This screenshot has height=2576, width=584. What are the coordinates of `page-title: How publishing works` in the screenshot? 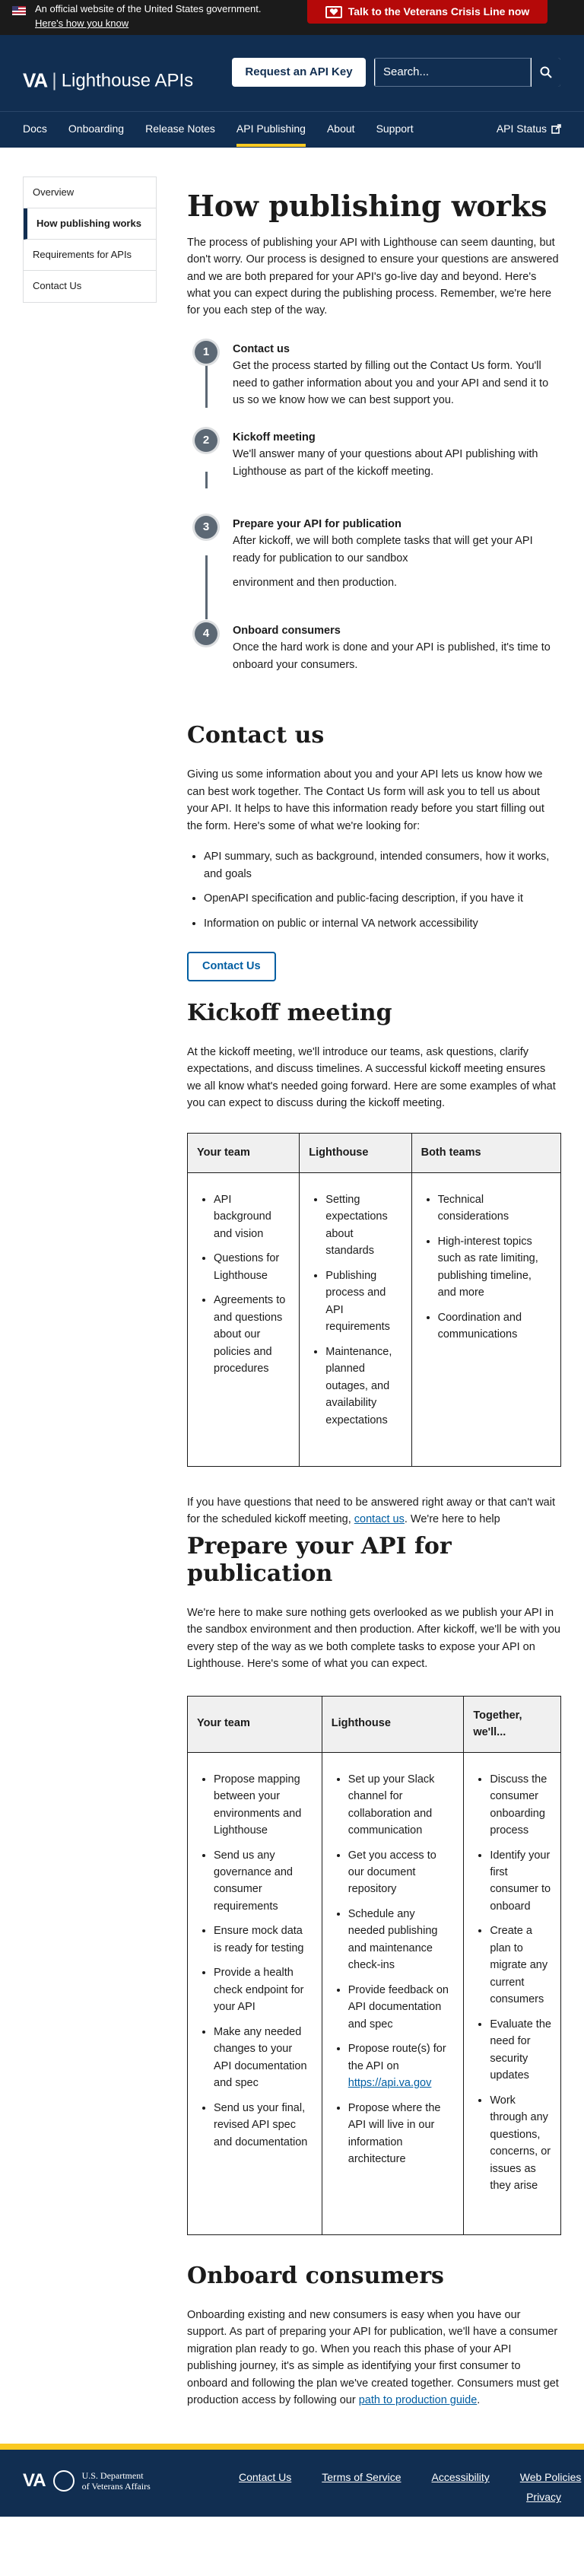 It's located at (367, 206).